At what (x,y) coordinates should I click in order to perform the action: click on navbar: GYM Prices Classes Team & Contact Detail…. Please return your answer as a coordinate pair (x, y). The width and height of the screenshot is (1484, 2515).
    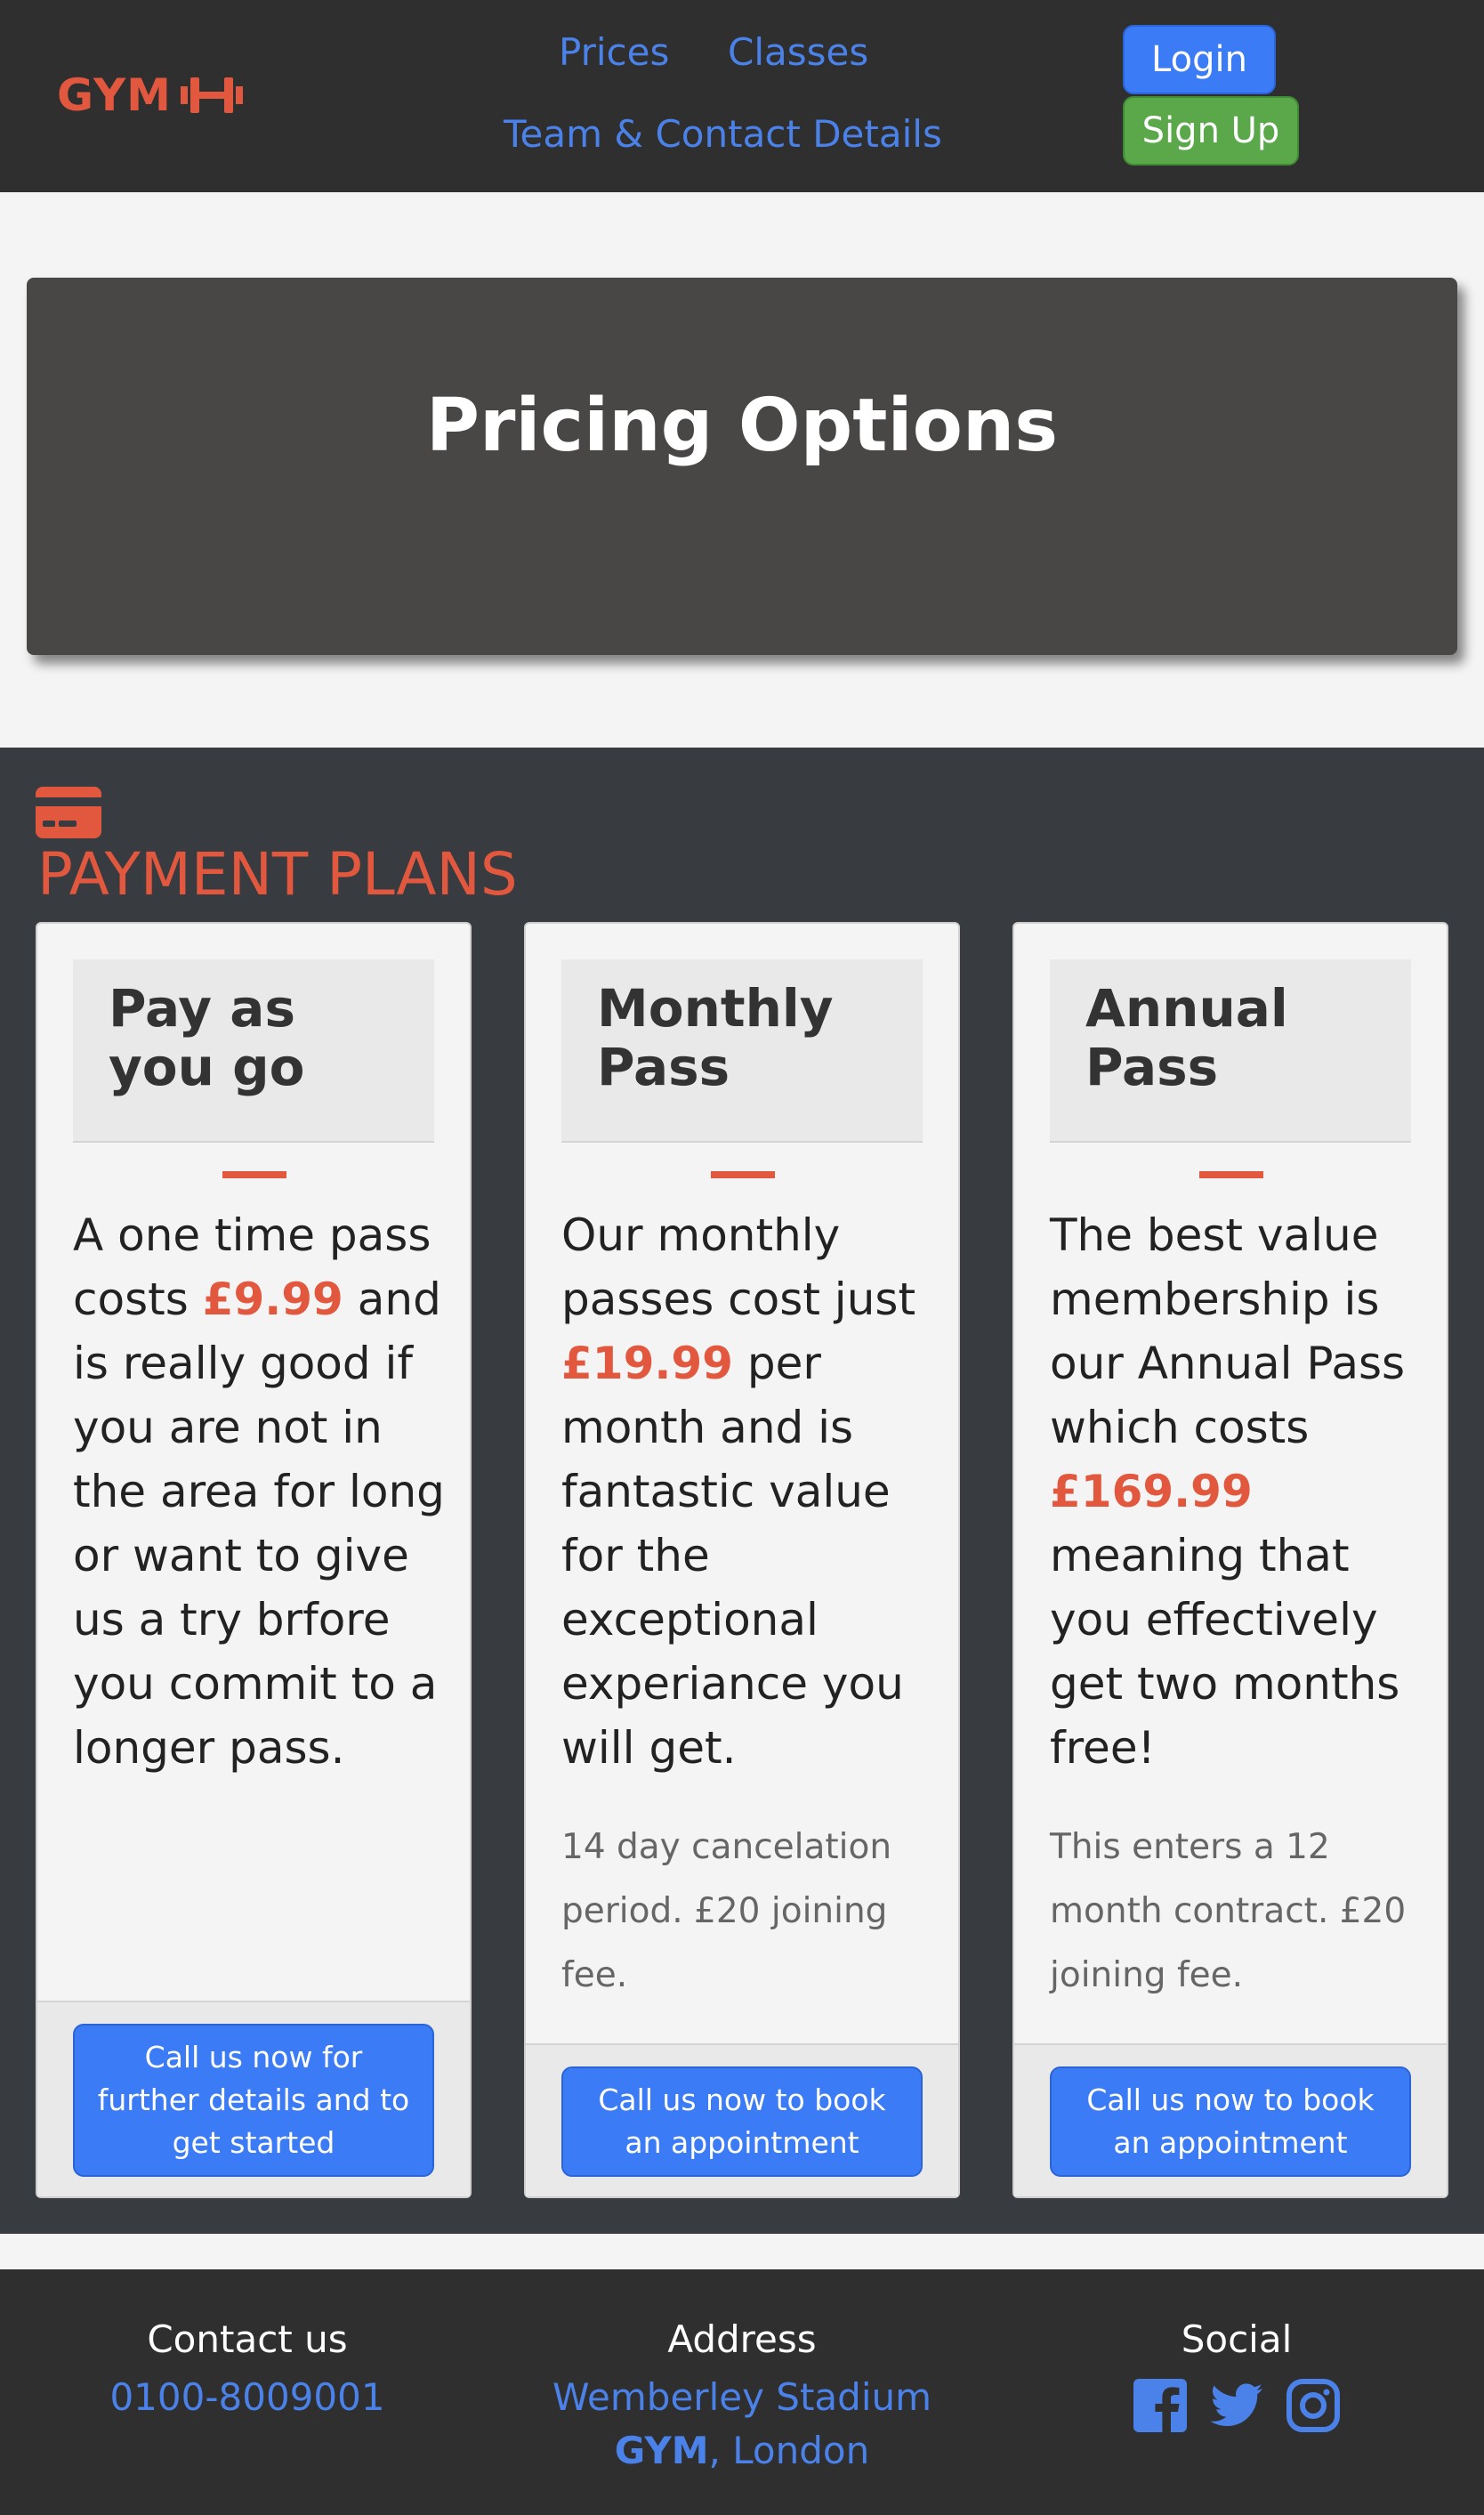
    Looking at the image, I should click on (742, 96).